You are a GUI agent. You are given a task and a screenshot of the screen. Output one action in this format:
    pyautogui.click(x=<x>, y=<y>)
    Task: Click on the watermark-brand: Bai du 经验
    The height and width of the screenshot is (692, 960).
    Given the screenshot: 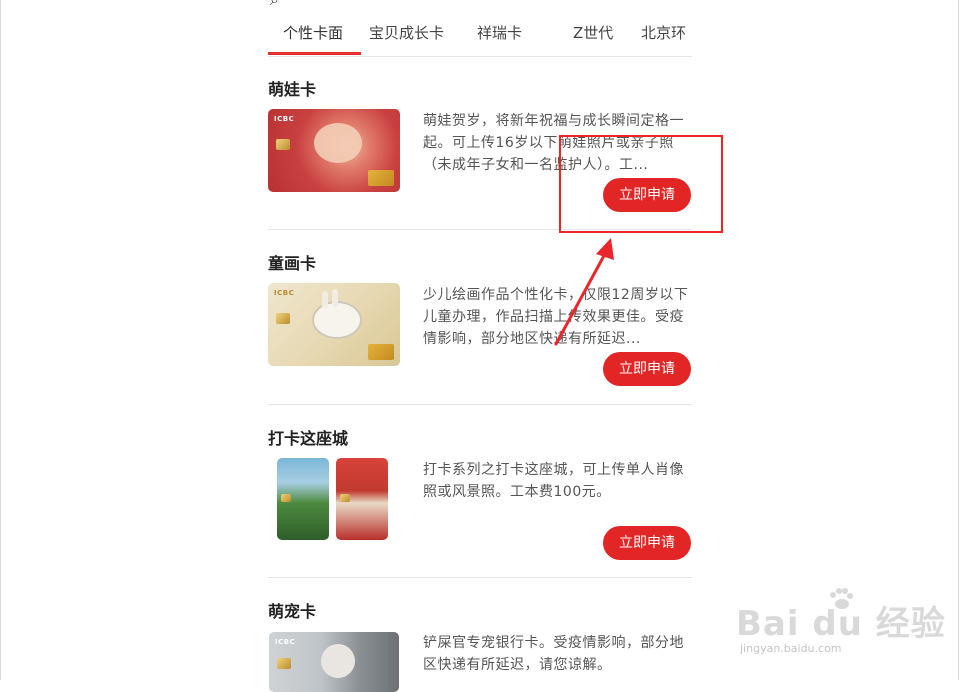 What is the action you would take?
    pyautogui.click(x=841, y=624)
    